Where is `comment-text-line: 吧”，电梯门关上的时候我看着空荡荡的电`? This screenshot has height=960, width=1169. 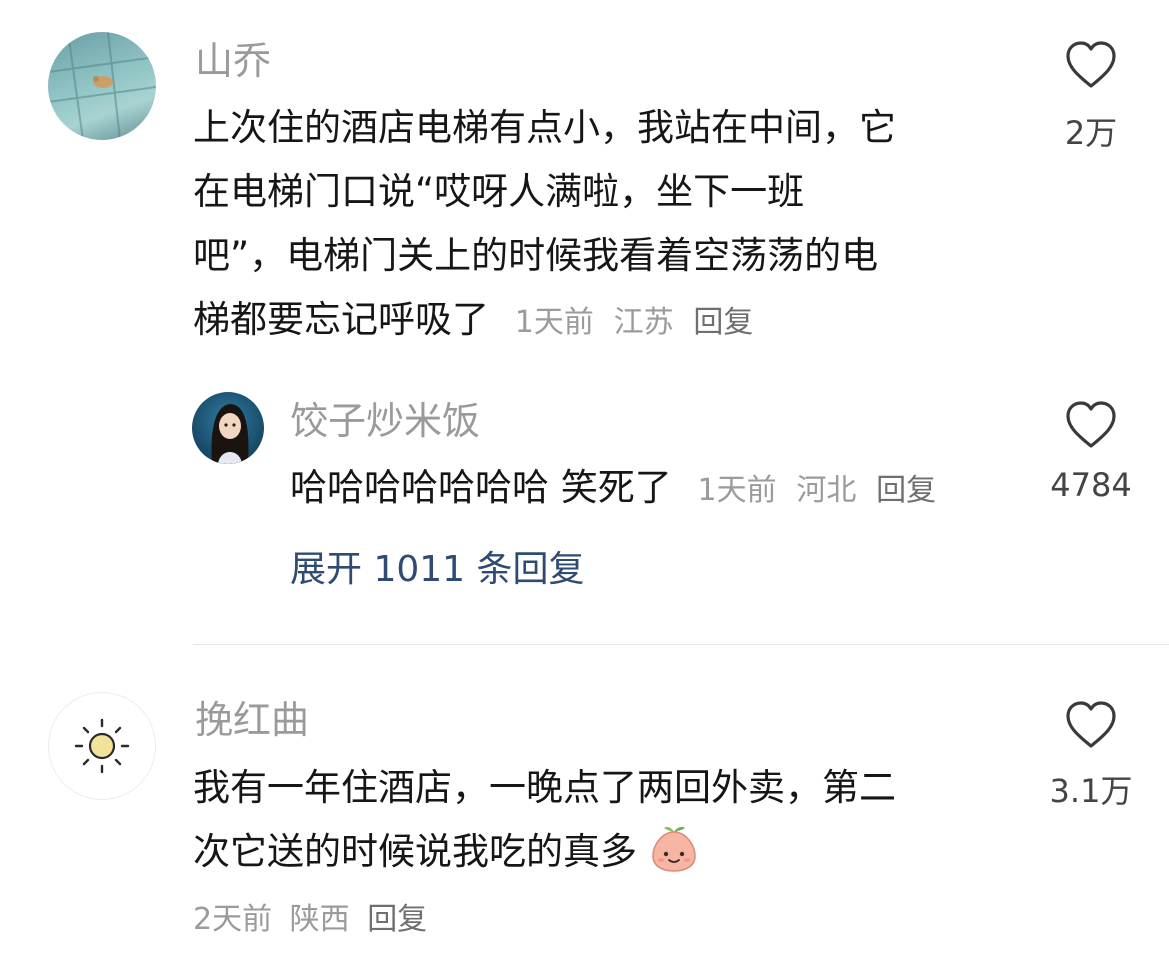
comment-text-line: 吧”，电梯门关上的时候我看着空荡荡的电 is located at coordinates (536, 255).